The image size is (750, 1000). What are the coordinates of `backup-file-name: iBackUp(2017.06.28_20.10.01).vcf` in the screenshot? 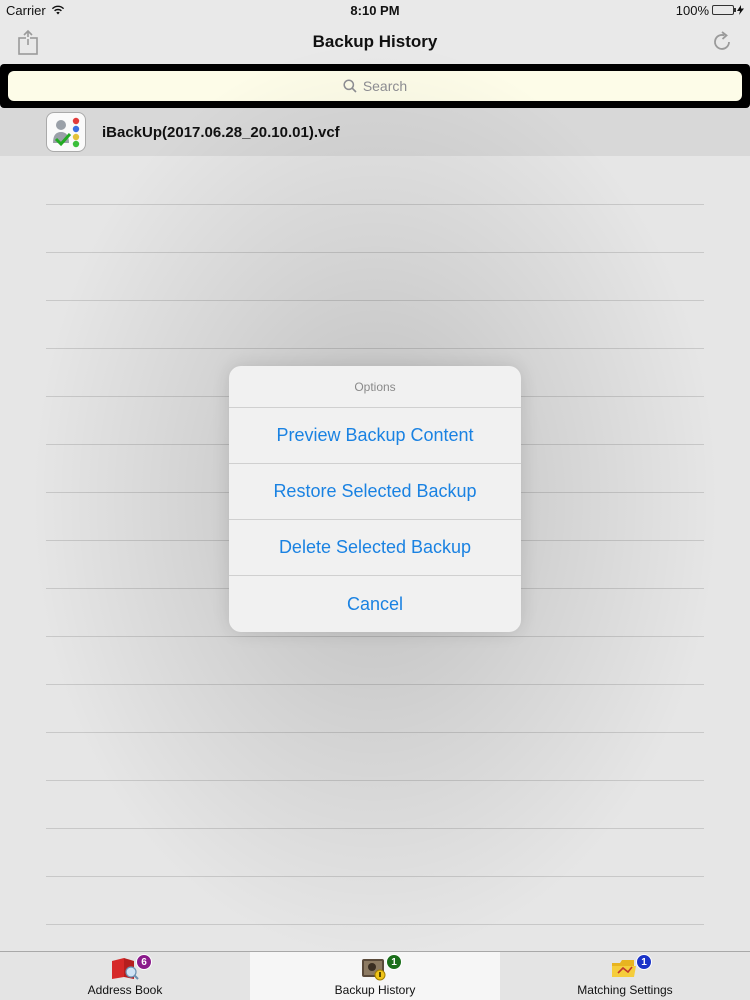 It's located at (221, 132).